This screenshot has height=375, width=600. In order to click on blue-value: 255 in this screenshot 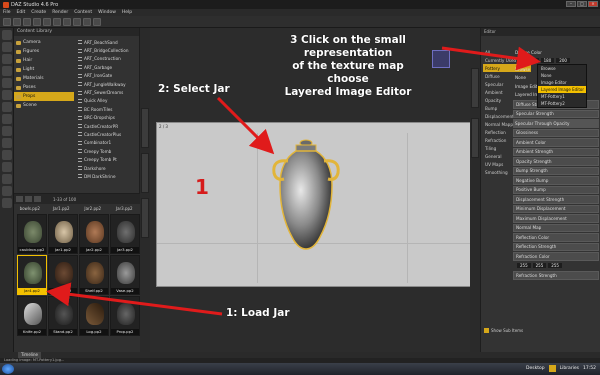, I will do `click(555, 266)`.